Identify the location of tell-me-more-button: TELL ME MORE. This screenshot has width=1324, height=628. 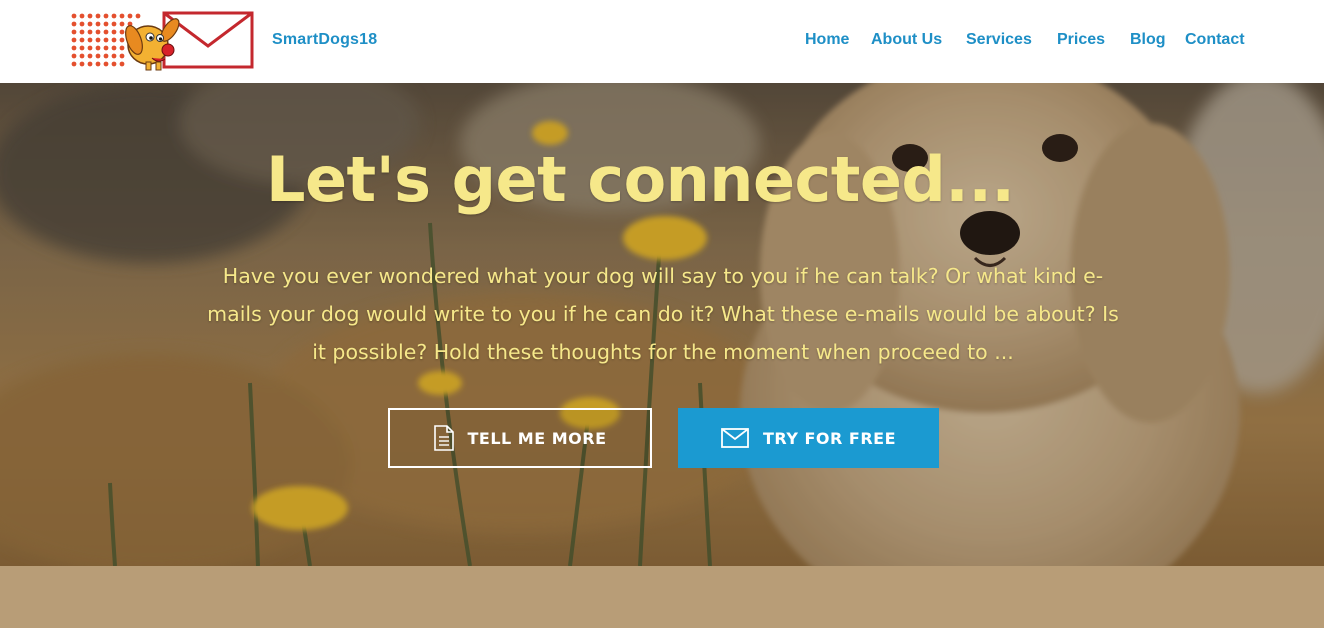
(520, 438).